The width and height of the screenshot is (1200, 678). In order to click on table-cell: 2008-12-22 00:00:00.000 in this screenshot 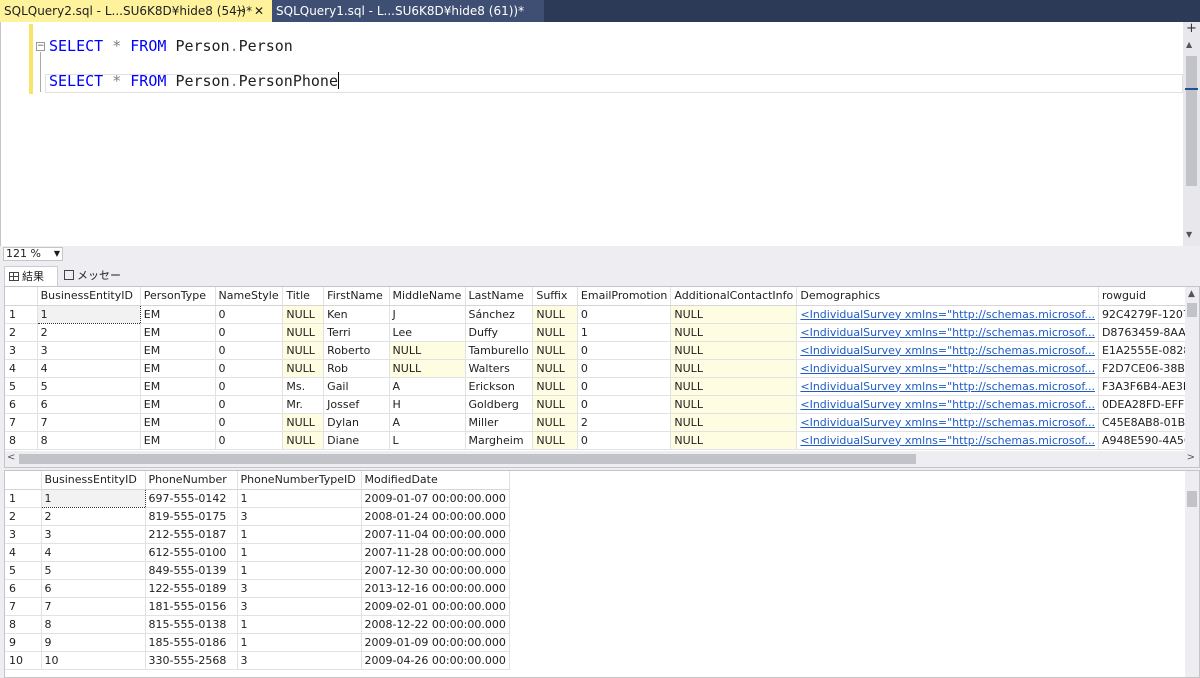, I will do `click(435, 624)`.